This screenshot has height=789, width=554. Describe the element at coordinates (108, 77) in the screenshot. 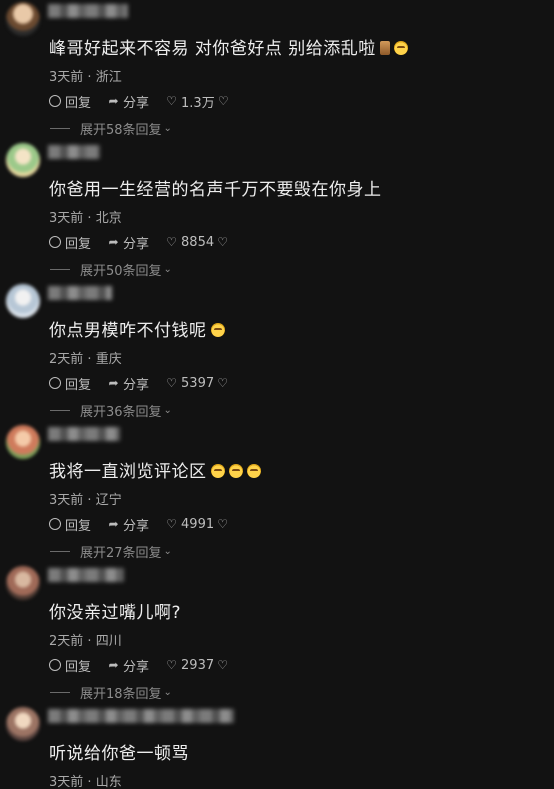

I see `comment-location: 浙江` at that location.